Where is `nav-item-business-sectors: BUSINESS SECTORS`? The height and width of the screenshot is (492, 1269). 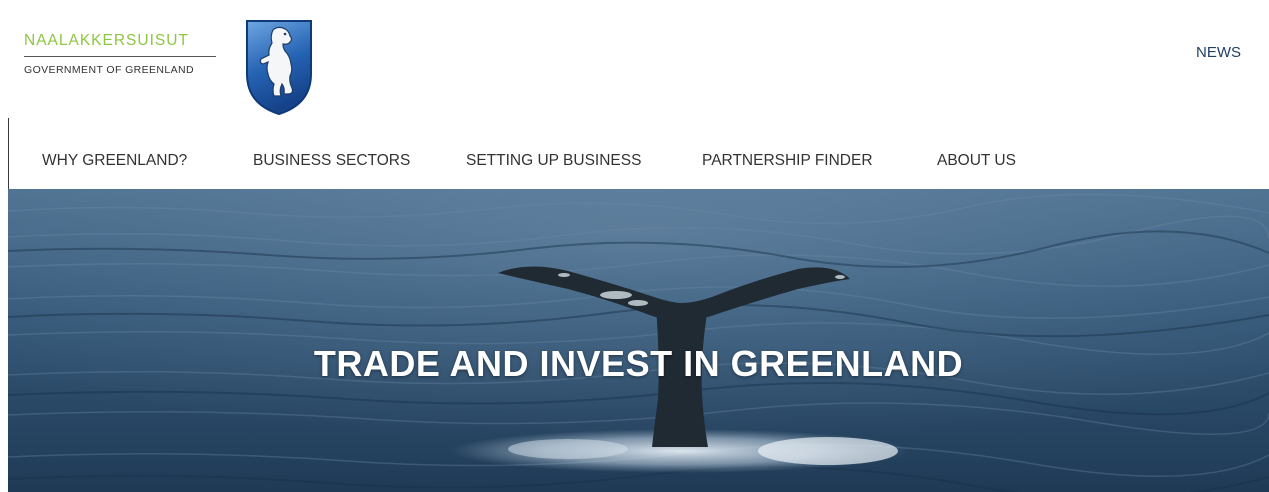 nav-item-business-sectors: BUSINESS SECTORS is located at coordinates (331, 161).